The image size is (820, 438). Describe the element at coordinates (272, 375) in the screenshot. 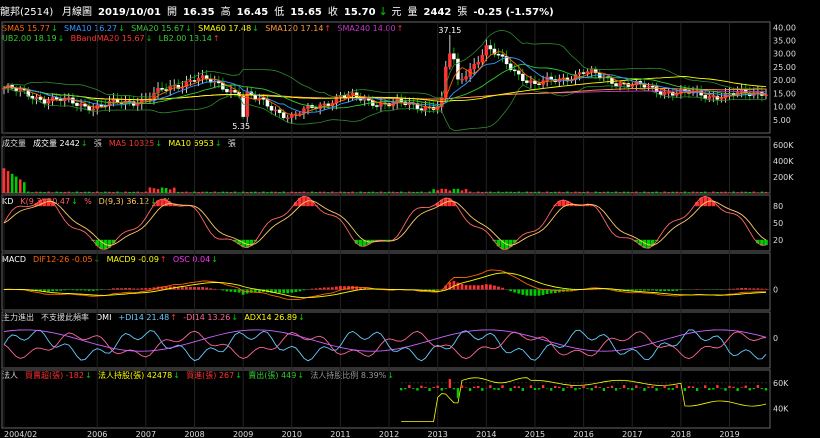

I see `inst-legend-item: 賣出(張) 449` at that location.